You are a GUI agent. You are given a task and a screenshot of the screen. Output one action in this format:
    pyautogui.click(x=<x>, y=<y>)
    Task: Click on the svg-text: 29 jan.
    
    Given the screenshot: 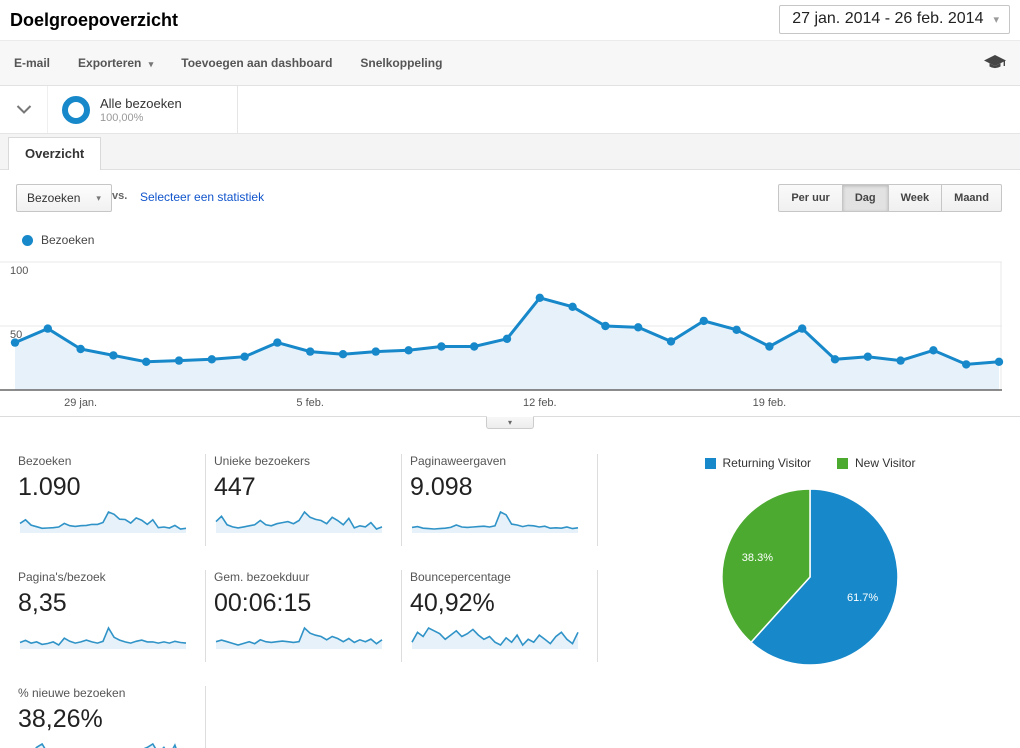 What is the action you would take?
    pyautogui.click(x=80, y=403)
    